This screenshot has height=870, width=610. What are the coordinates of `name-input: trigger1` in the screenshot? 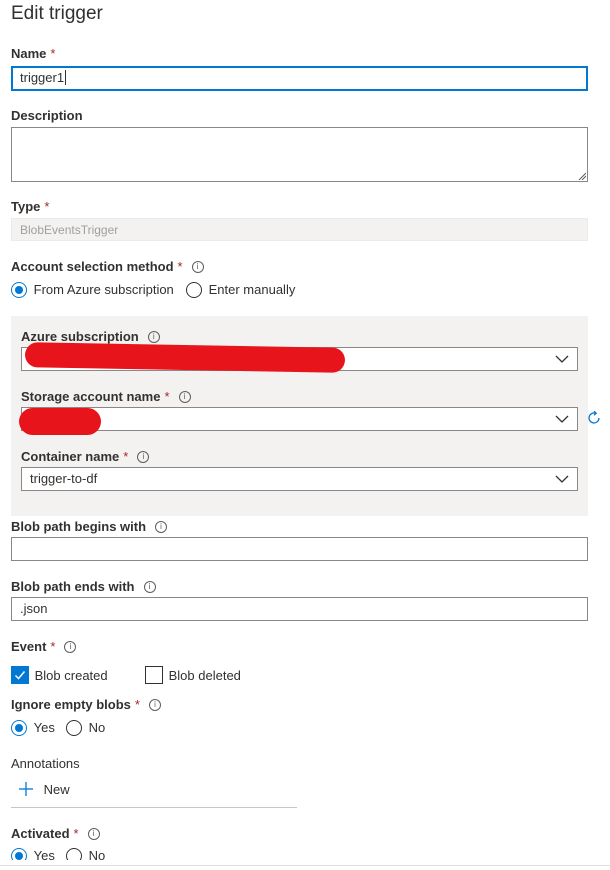 It's located at (299, 78).